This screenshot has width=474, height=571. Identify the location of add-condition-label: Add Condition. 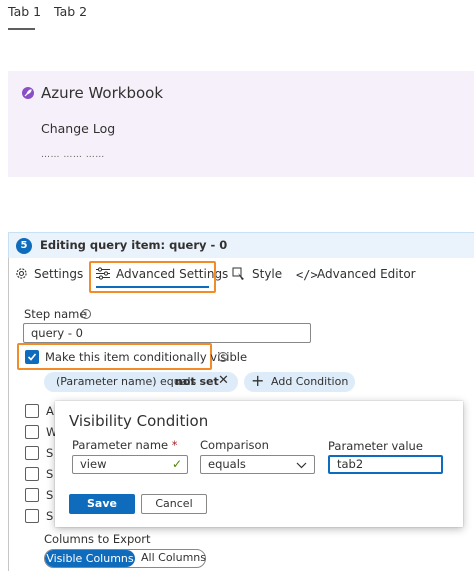
(310, 381).